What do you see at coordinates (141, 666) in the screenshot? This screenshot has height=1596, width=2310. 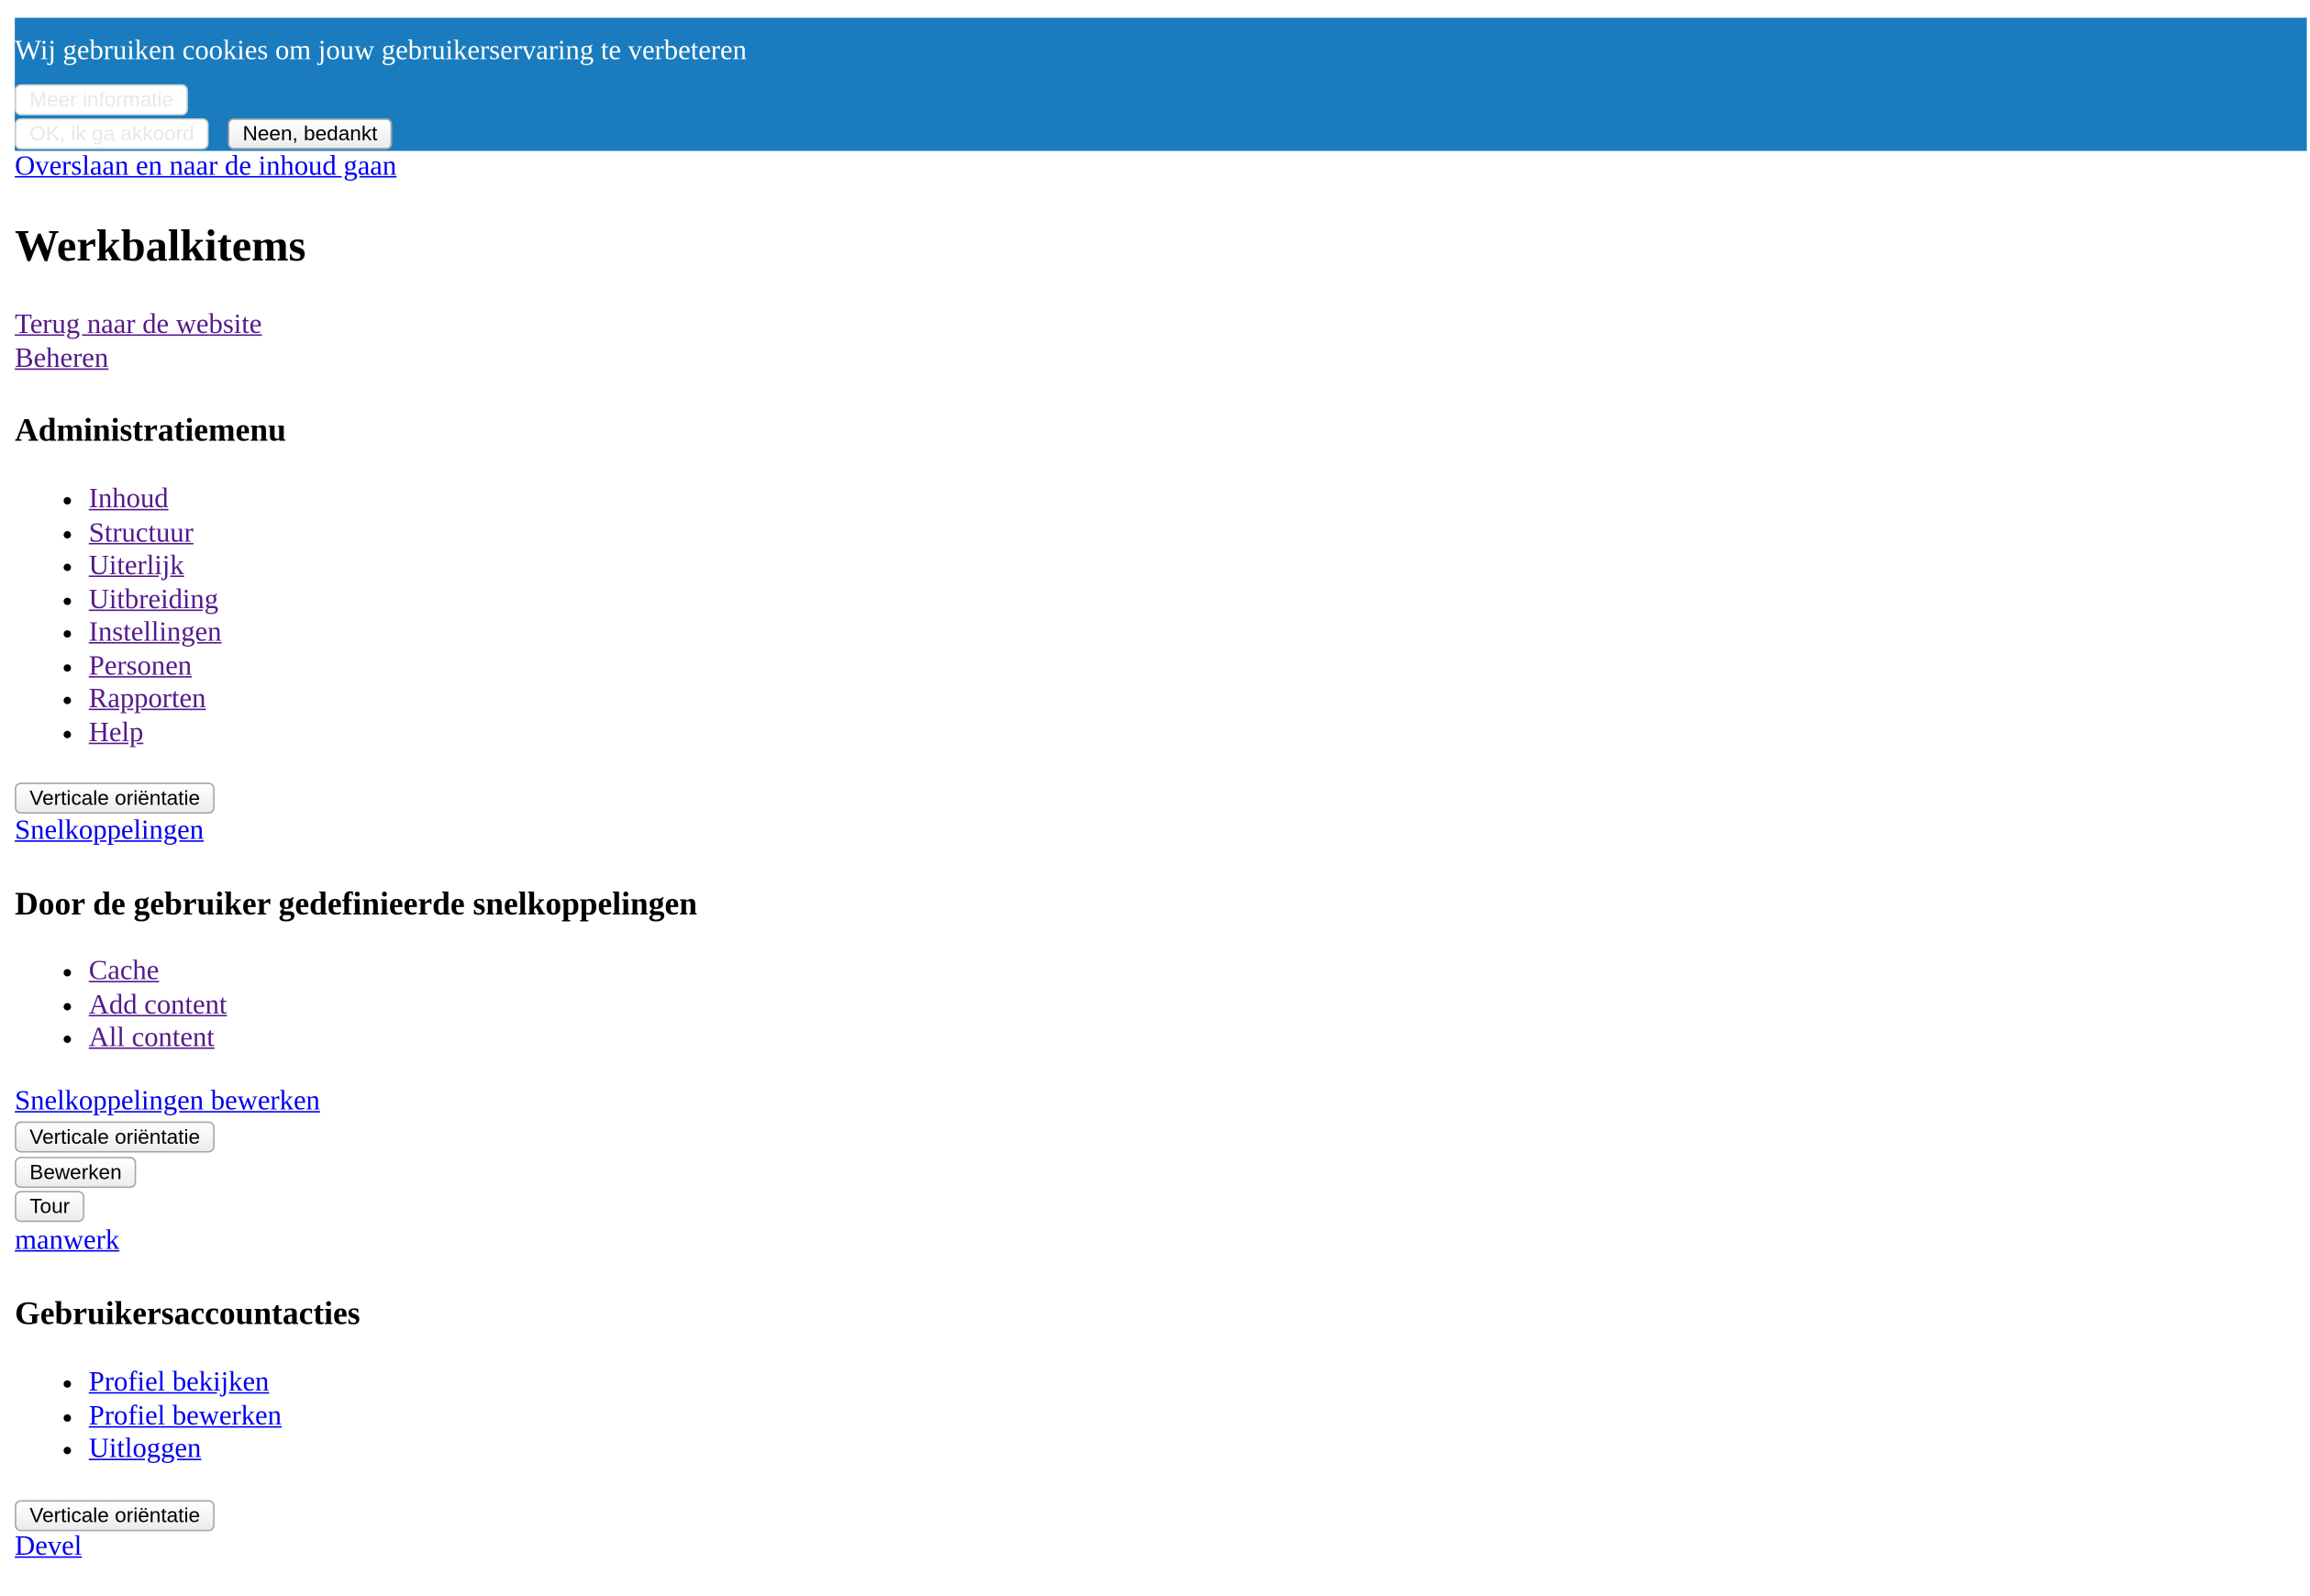 I see `admin-menu-item-personen: Personen` at bounding box center [141, 666].